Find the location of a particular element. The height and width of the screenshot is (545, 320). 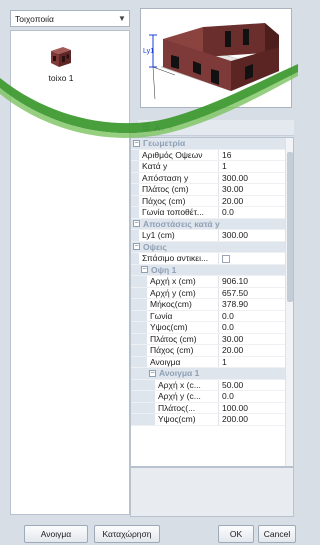

open-button: Ανοιγμα is located at coordinates (56, 534).